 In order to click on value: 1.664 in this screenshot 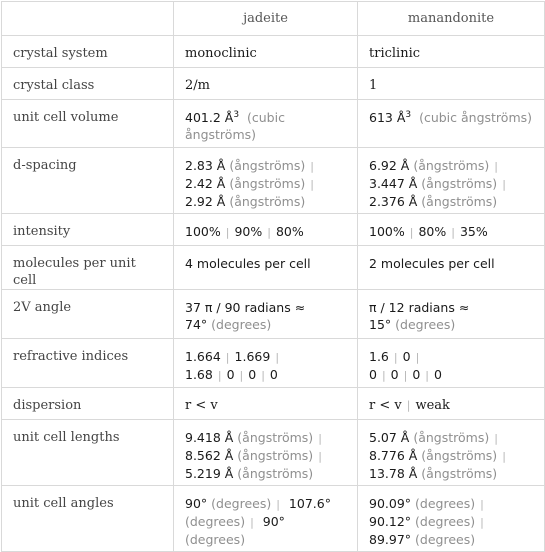, I will do `click(203, 356)`.